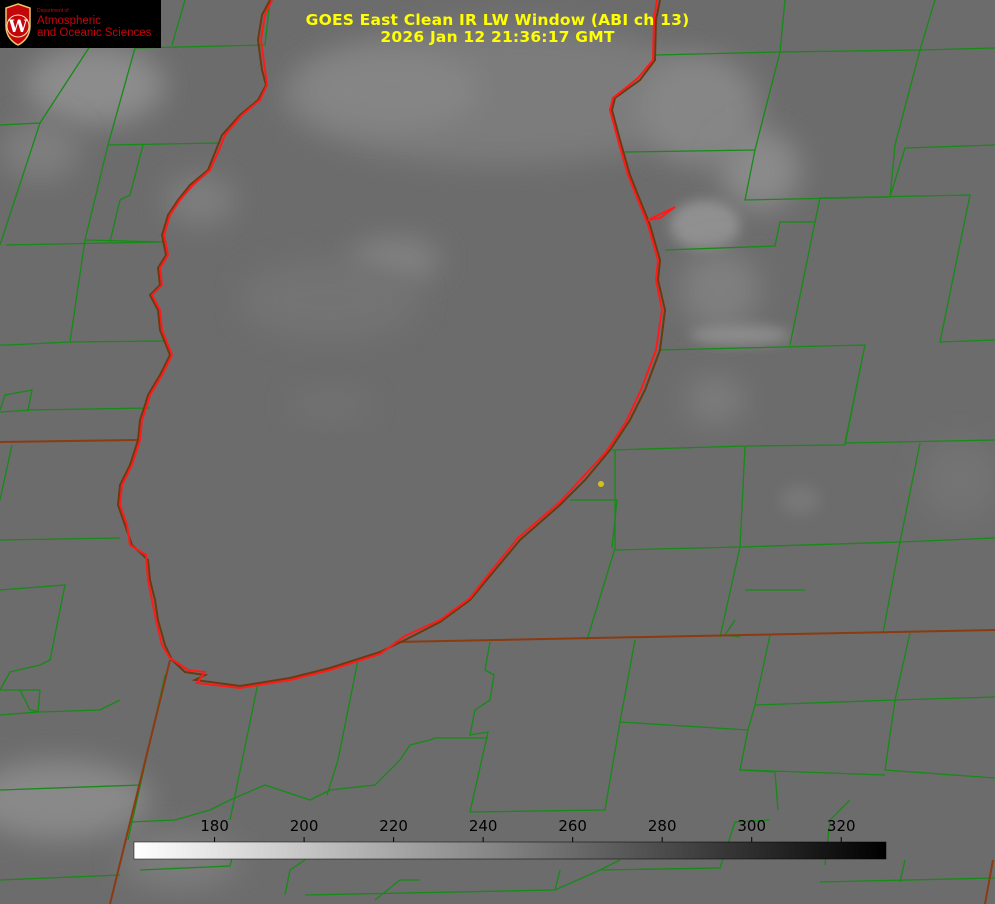  I want to click on product-title: GOES East Clean IR LW Window (ABI ch 13), so click(497, 20).